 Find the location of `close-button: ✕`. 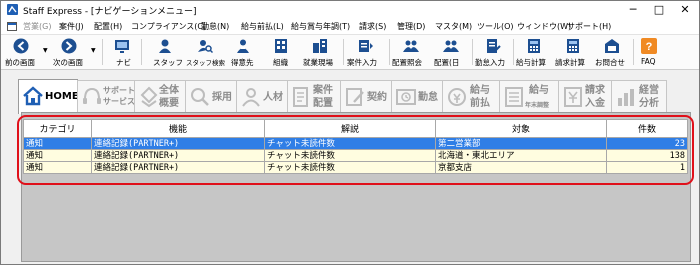

close-button: ✕ is located at coordinates (685, 10).